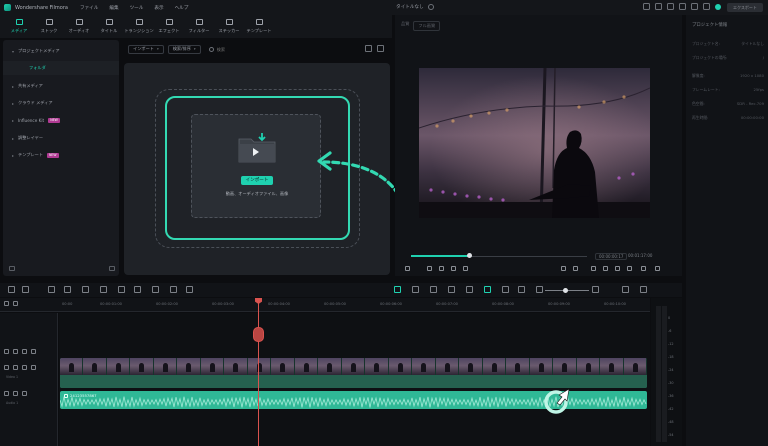 Image resolution: width=768 pixels, height=446 pixels. I want to click on rewind-icon, so click(441, 268).